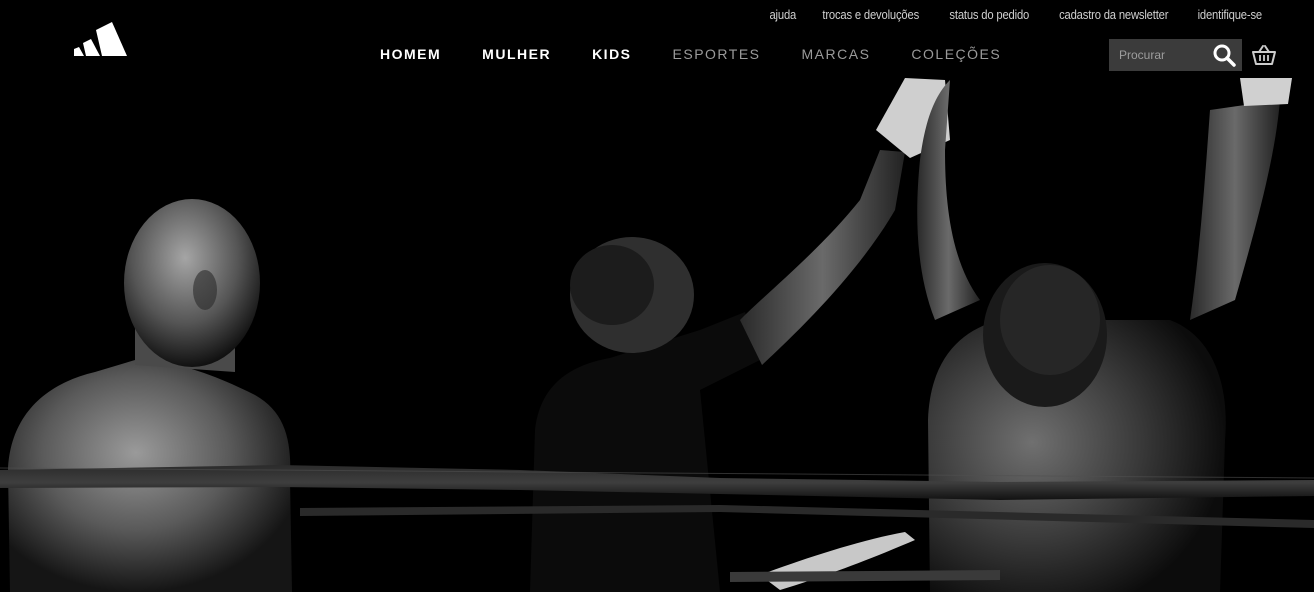 The height and width of the screenshot is (592, 1314). What do you see at coordinates (836, 54) in the screenshot?
I see `nav-marcas: MARCAS` at bounding box center [836, 54].